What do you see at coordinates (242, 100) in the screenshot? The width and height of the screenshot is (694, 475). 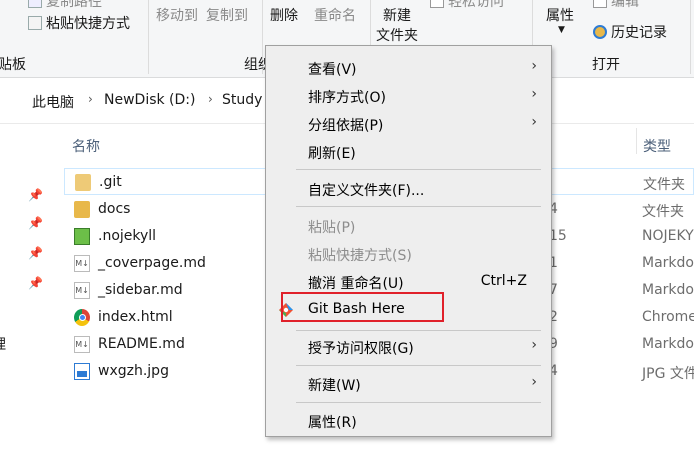 I see `breadcrumb-folder: Study` at bounding box center [242, 100].